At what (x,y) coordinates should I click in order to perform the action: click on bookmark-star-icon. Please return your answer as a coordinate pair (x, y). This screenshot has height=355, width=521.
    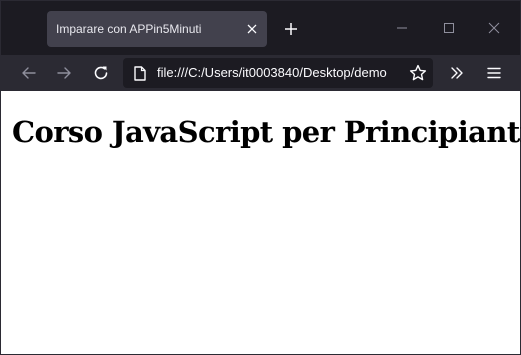
    Looking at the image, I should click on (418, 73).